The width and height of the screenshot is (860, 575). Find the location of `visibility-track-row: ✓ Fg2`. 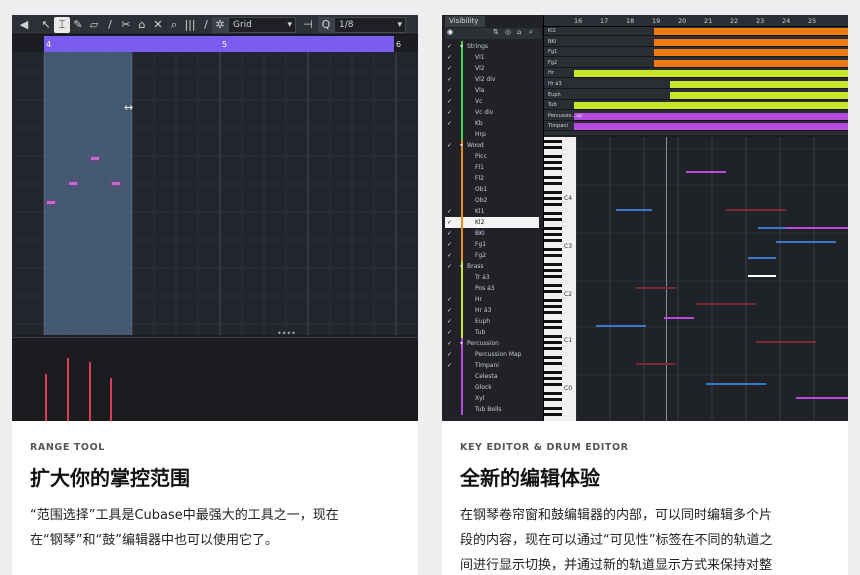

visibility-track-row: ✓ Fg2 is located at coordinates (492, 255).